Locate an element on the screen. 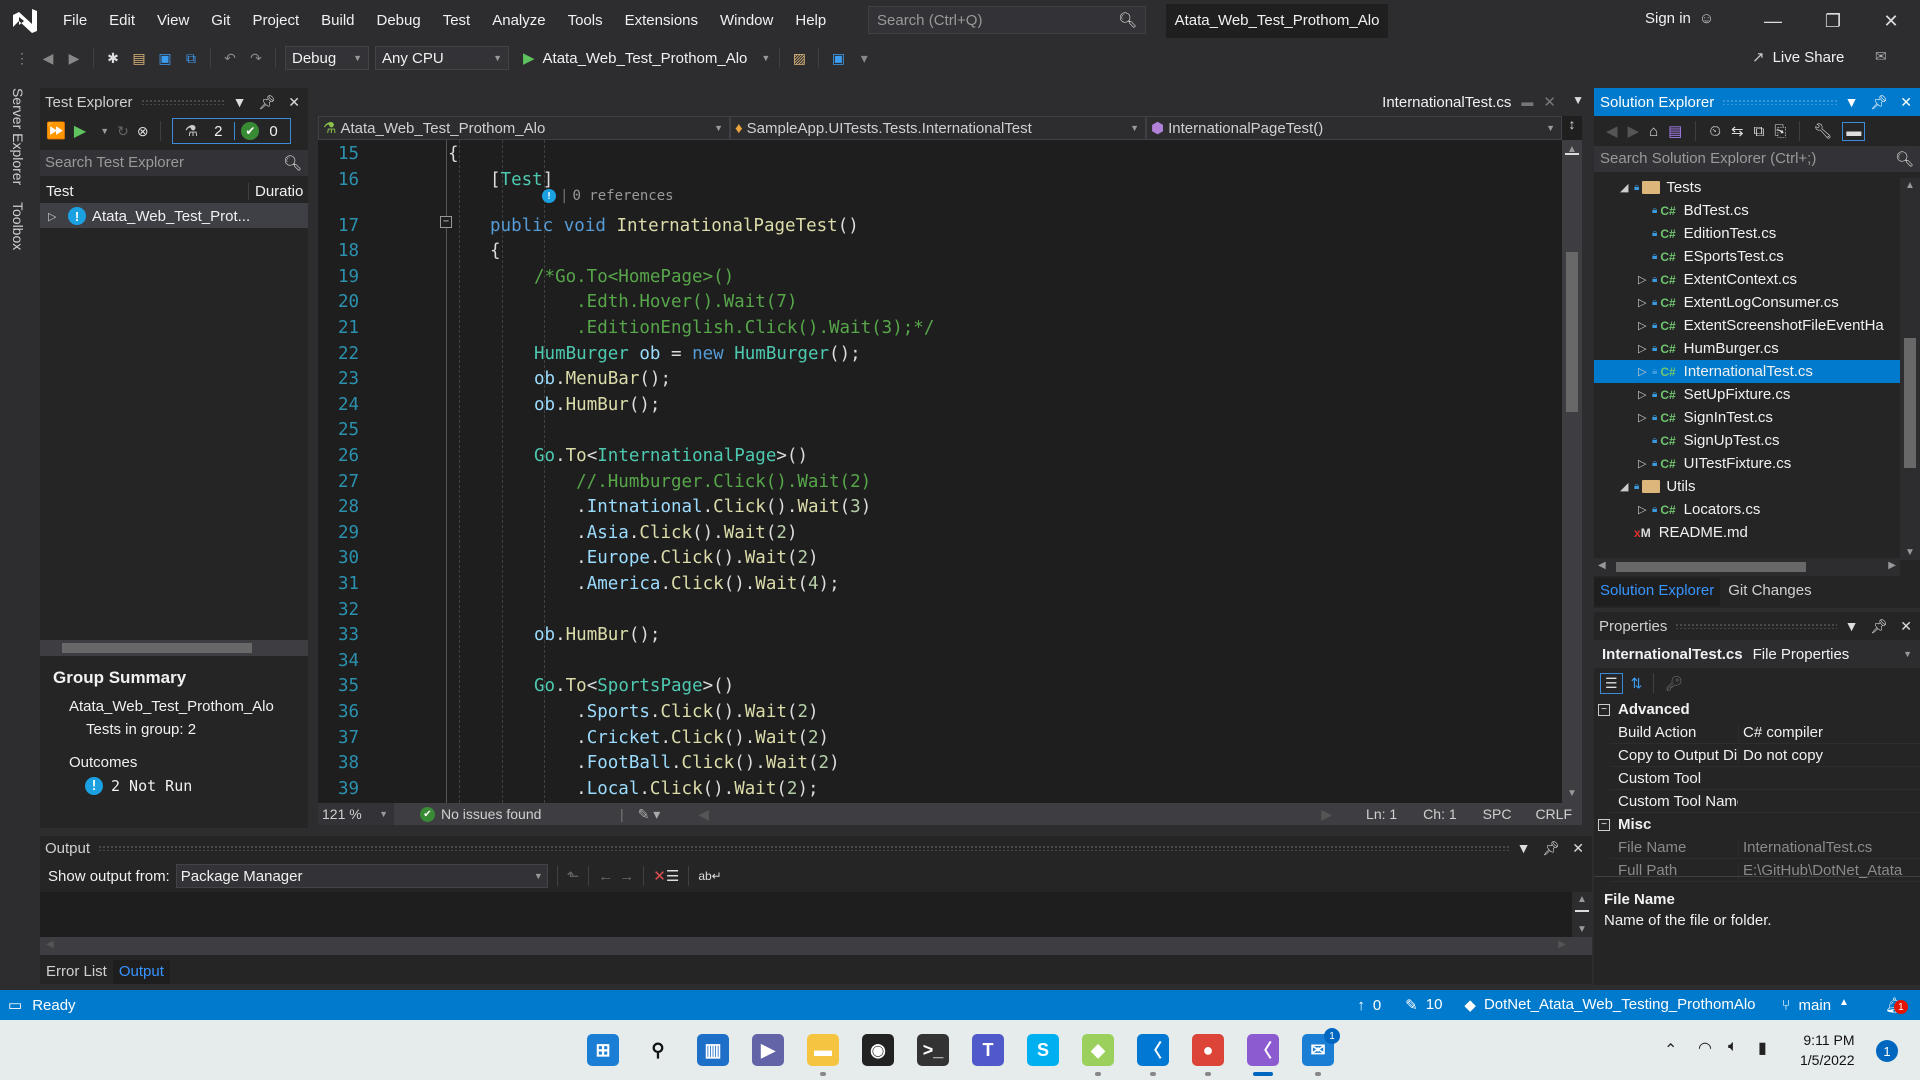 The height and width of the screenshot is (1080, 1920). next-message-icon: → is located at coordinates (626, 876).